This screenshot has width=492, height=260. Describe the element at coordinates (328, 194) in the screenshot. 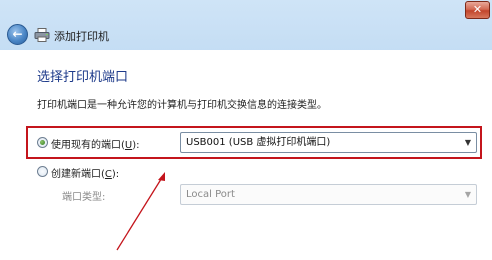

I see `port-type-dropdown: Local Port ▼` at that location.